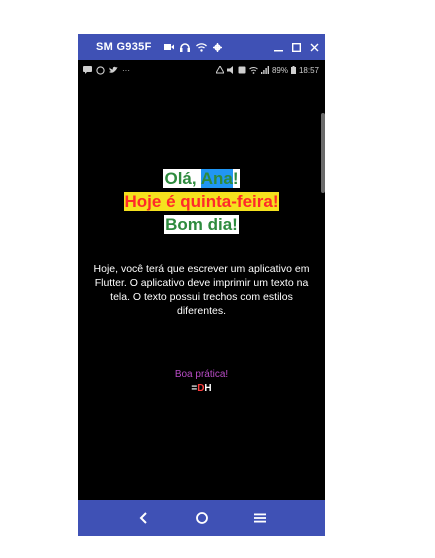  I want to click on window-titlebar: SM G935F, so click(201, 47).